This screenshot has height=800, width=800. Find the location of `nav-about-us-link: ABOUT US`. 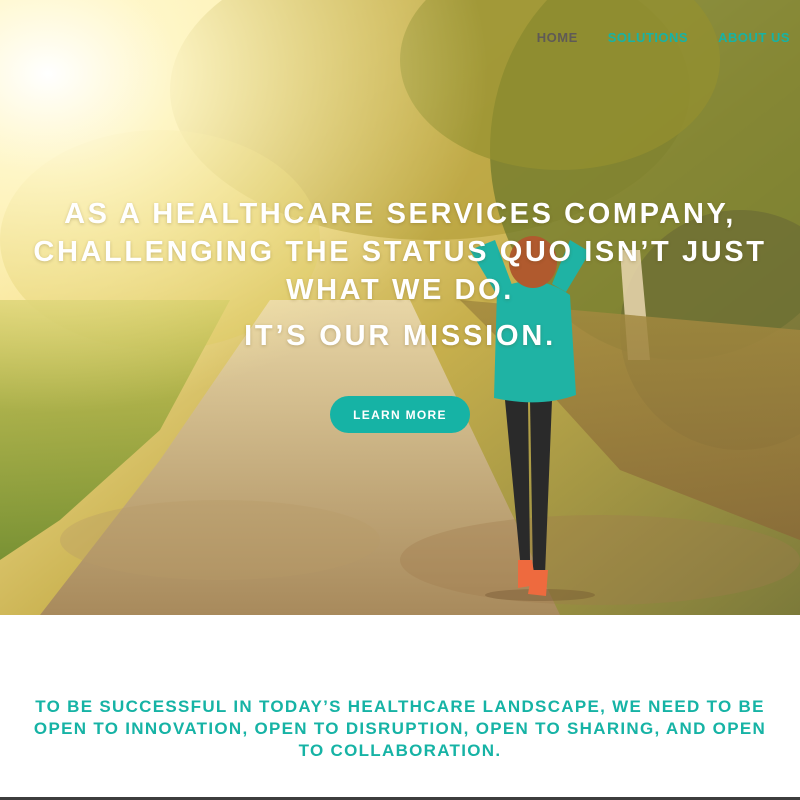

nav-about-us-link: ABOUT US is located at coordinates (754, 37).